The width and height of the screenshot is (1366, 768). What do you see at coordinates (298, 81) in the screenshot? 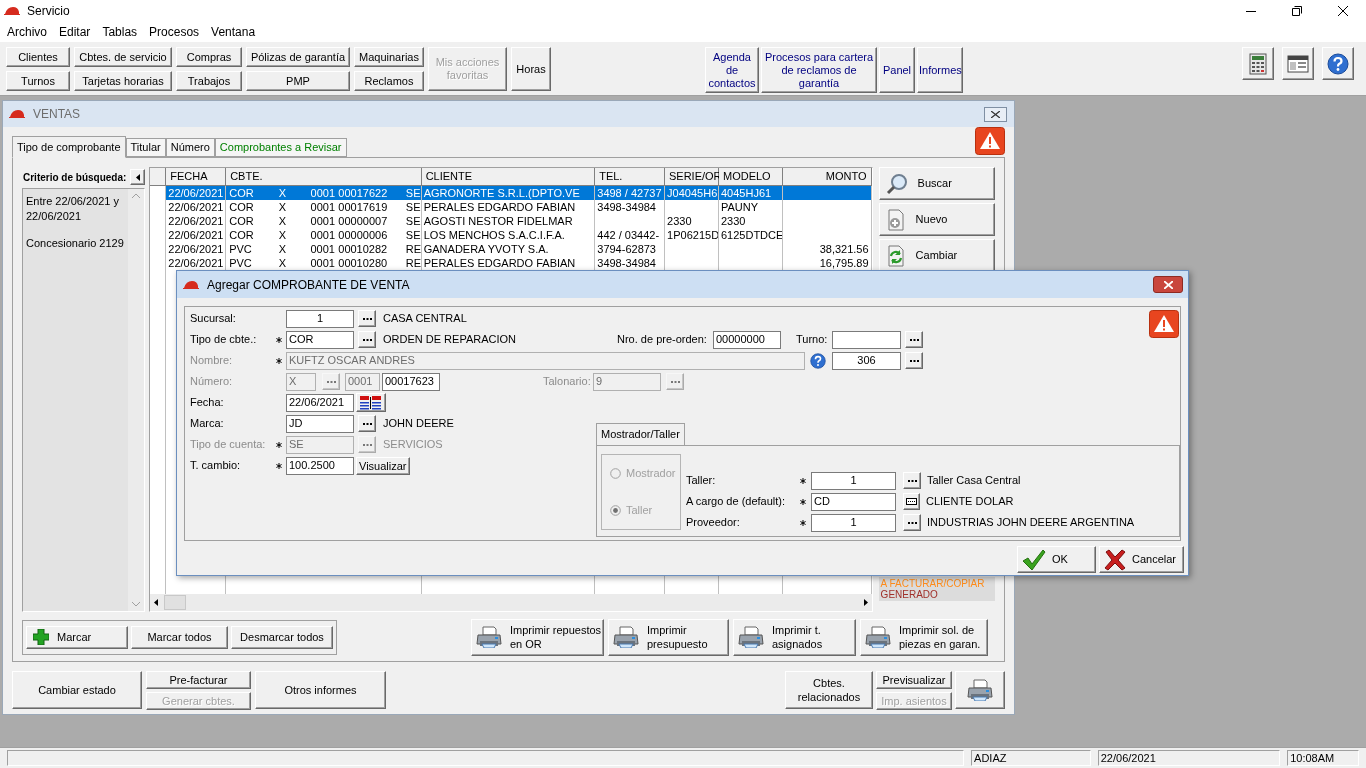
I see `toolbar-button: PMP` at bounding box center [298, 81].